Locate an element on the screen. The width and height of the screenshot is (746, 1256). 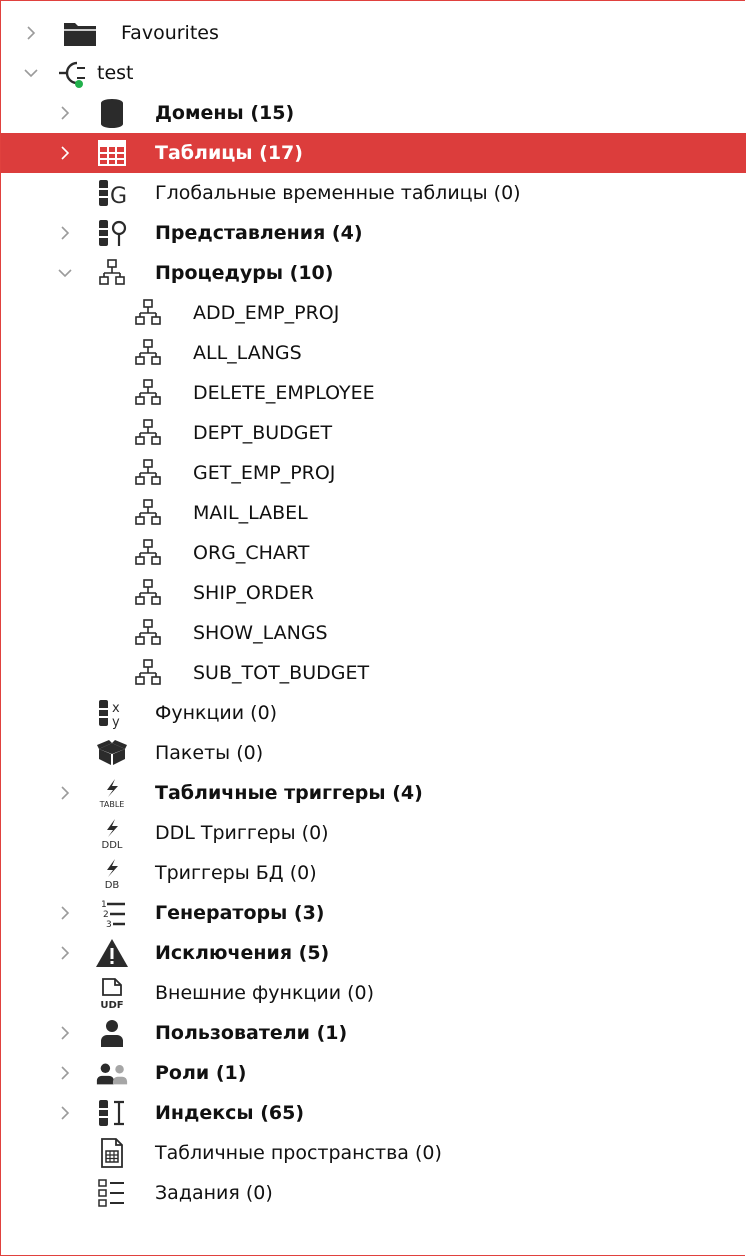
svg-text: TABLE is located at coordinates (112, 804).